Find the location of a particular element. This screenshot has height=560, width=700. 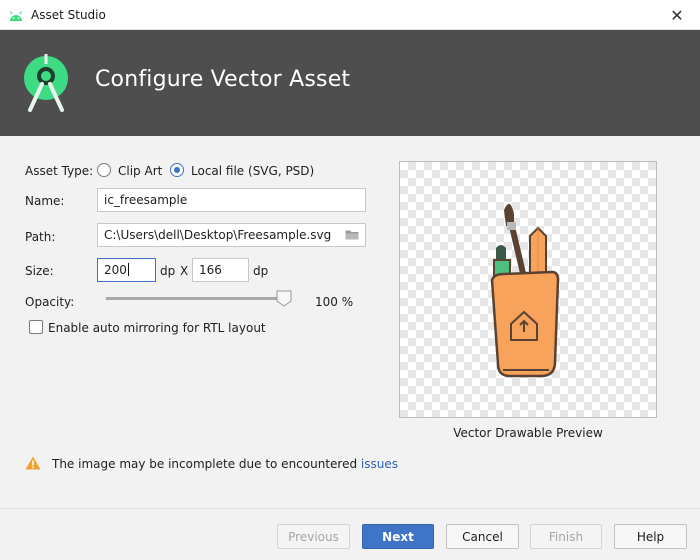

height-input: 166 is located at coordinates (220, 270).